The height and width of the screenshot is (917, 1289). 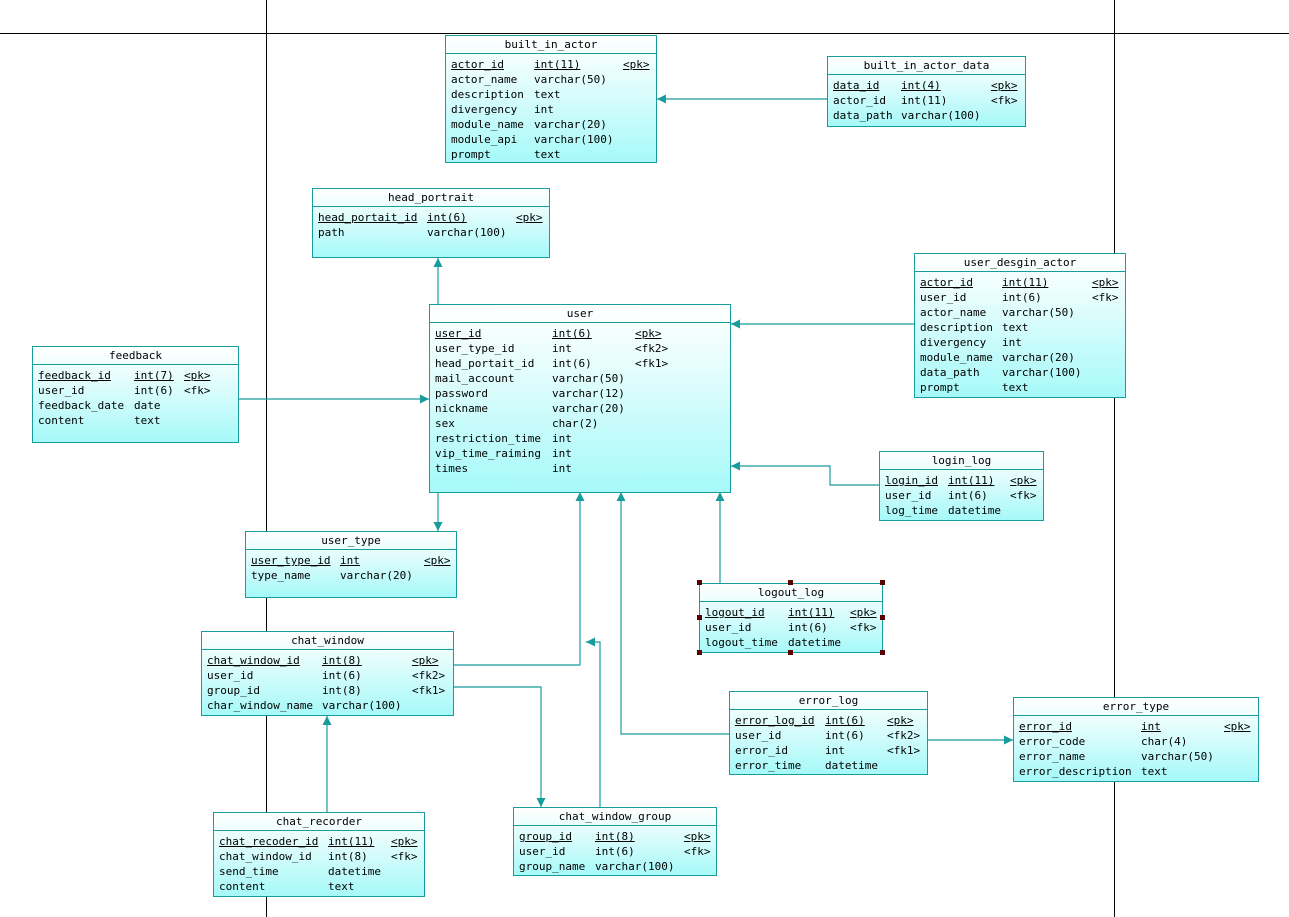 I want to click on rel-chat_window_group-user, so click(x=593, y=722).